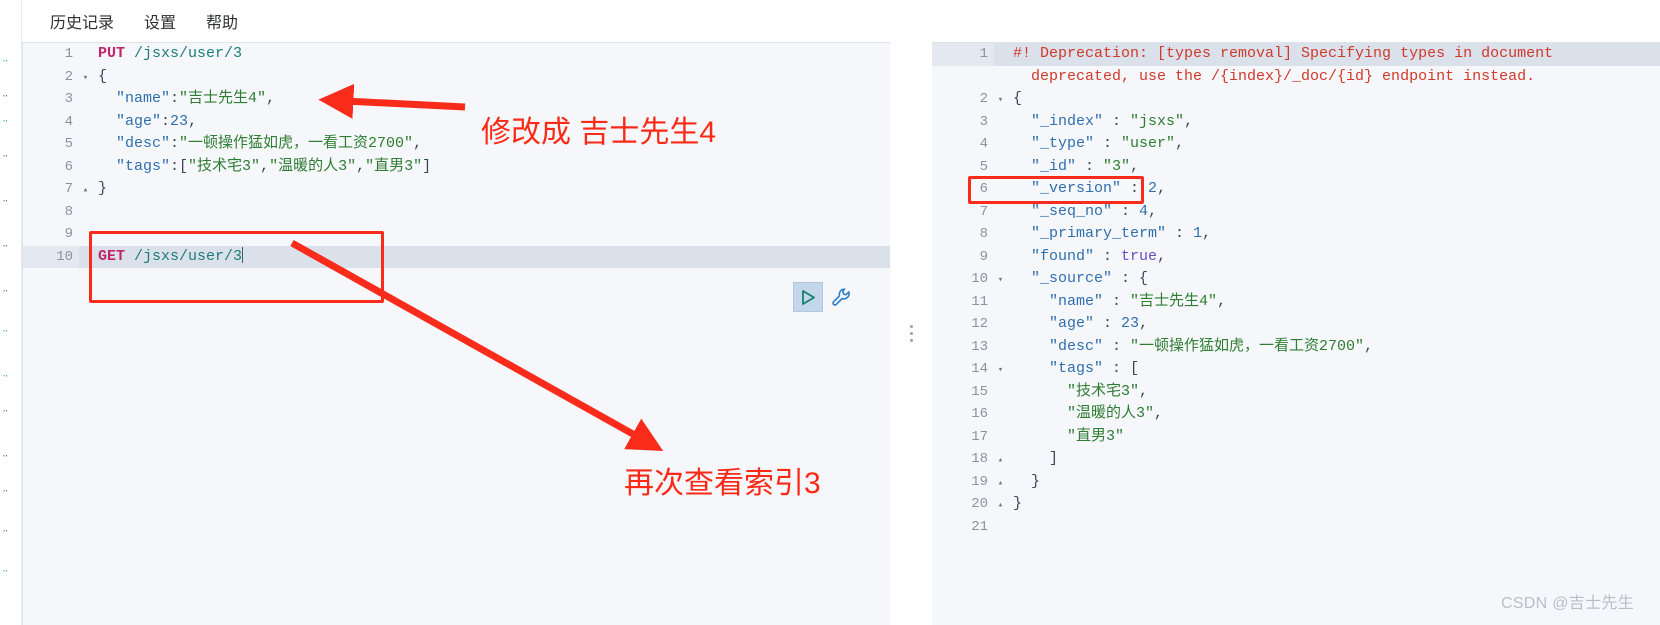 The width and height of the screenshot is (1660, 625). Describe the element at coordinates (477, 345) in the screenshot. I see `arrow-to-get-request` at that location.